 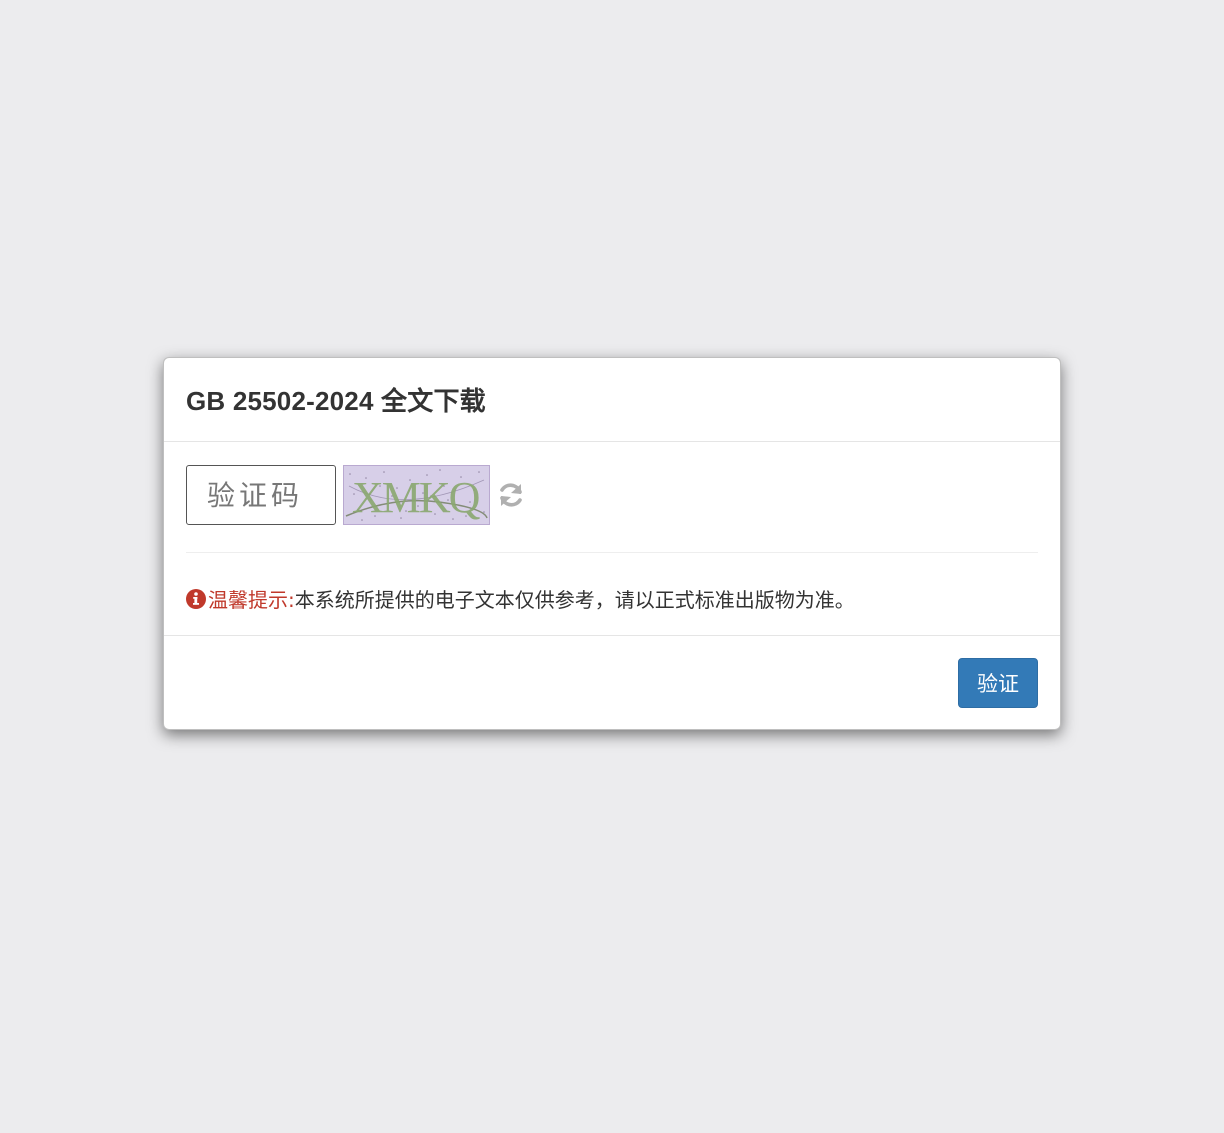 I want to click on verify-button: 验证, so click(x=998, y=683).